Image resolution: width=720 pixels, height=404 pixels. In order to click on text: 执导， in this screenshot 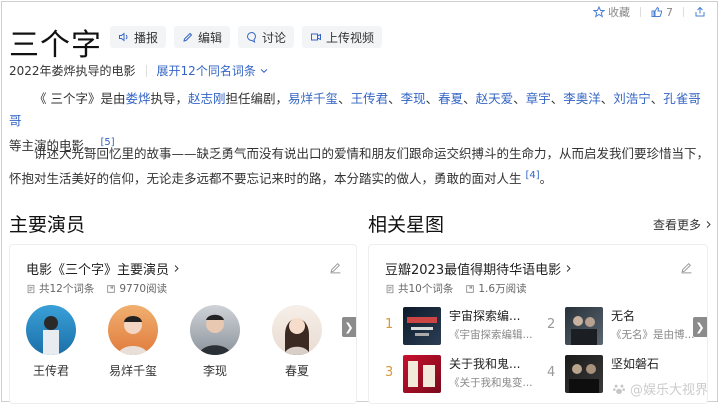, I will do `click(169, 98)`.